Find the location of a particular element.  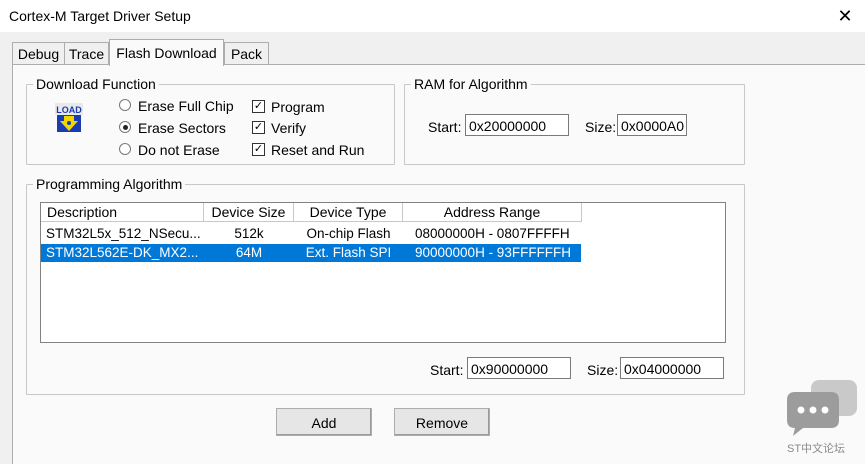

tab-debug: Debug is located at coordinates (38, 53).